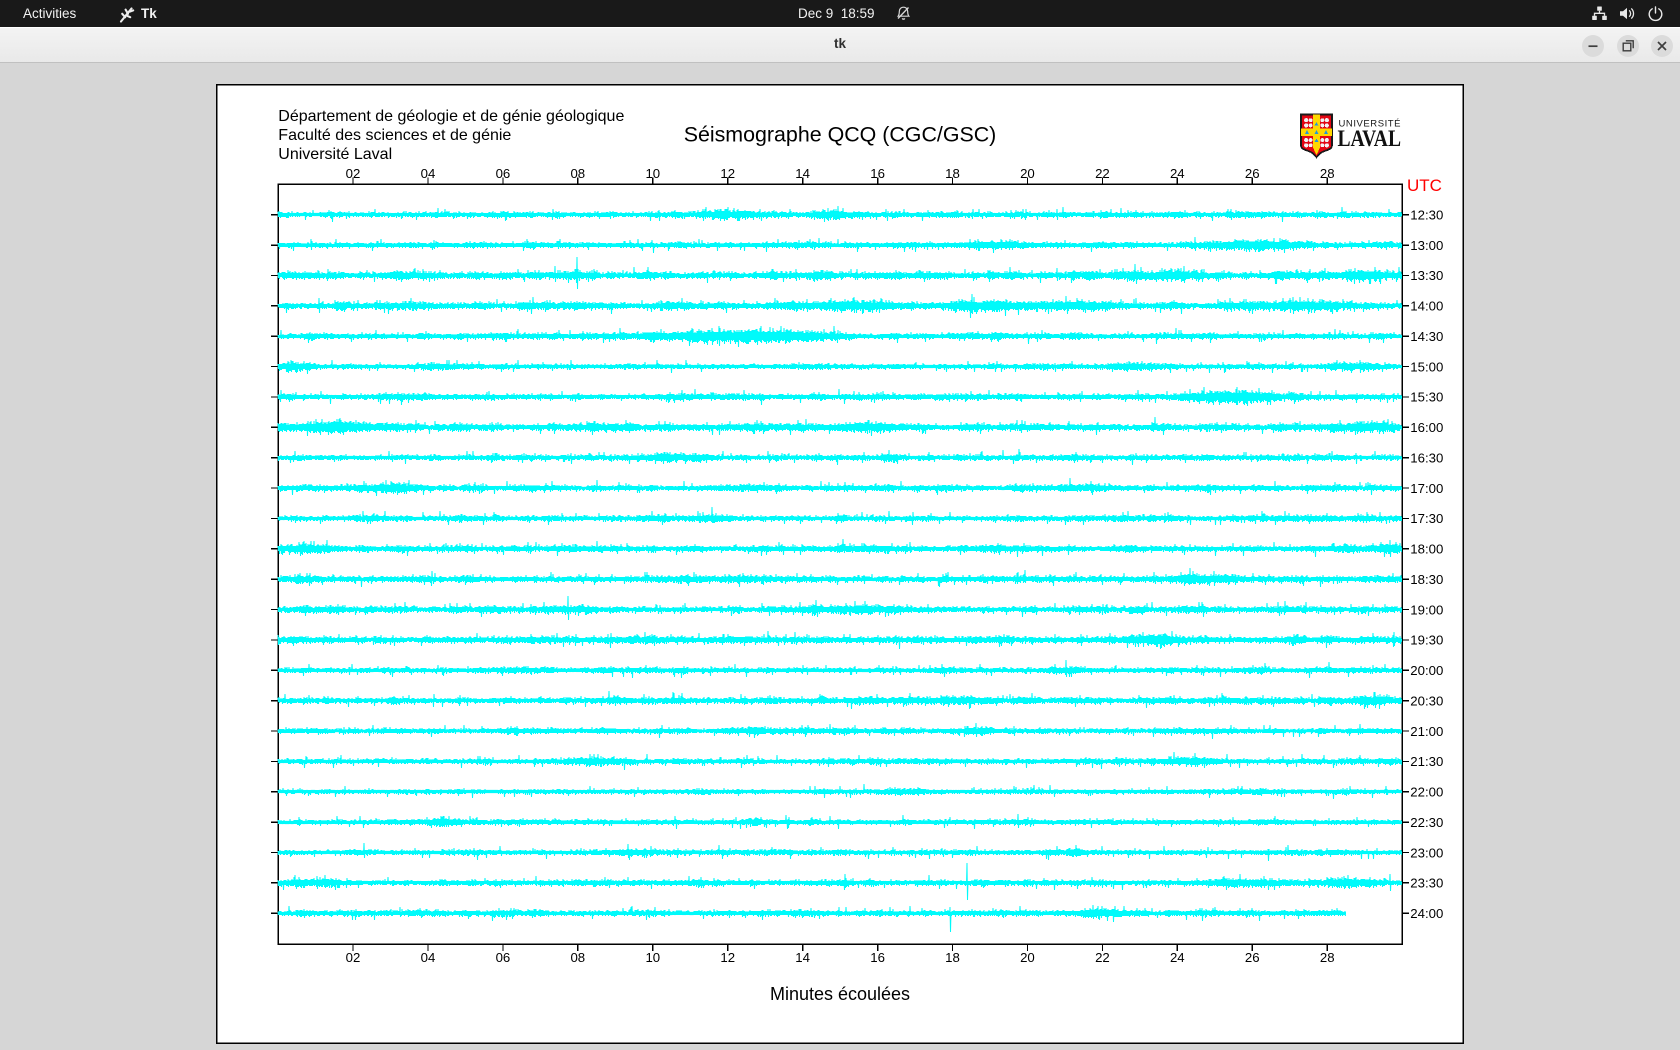 The image size is (1680, 1050). Describe the element at coordinates (1426, 549) in the screenshot. I see `svg-text: 18:00` at that location.